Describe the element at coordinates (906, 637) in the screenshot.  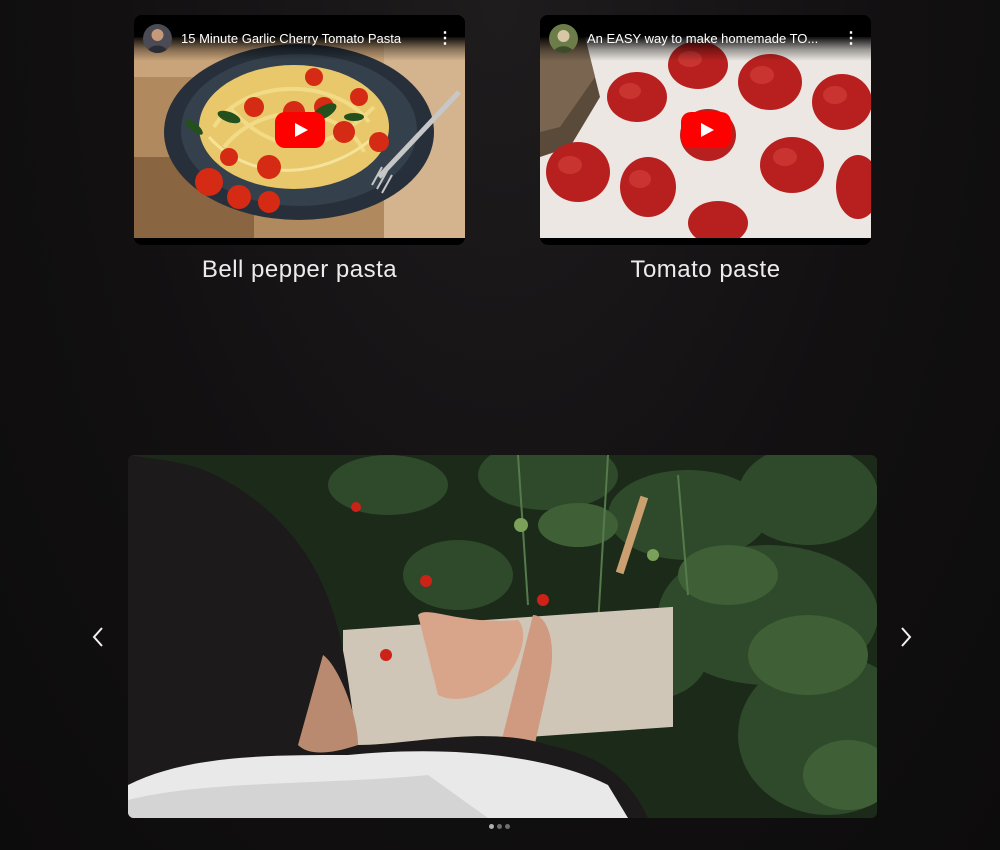
I see `chevron-right-icon` at that location.